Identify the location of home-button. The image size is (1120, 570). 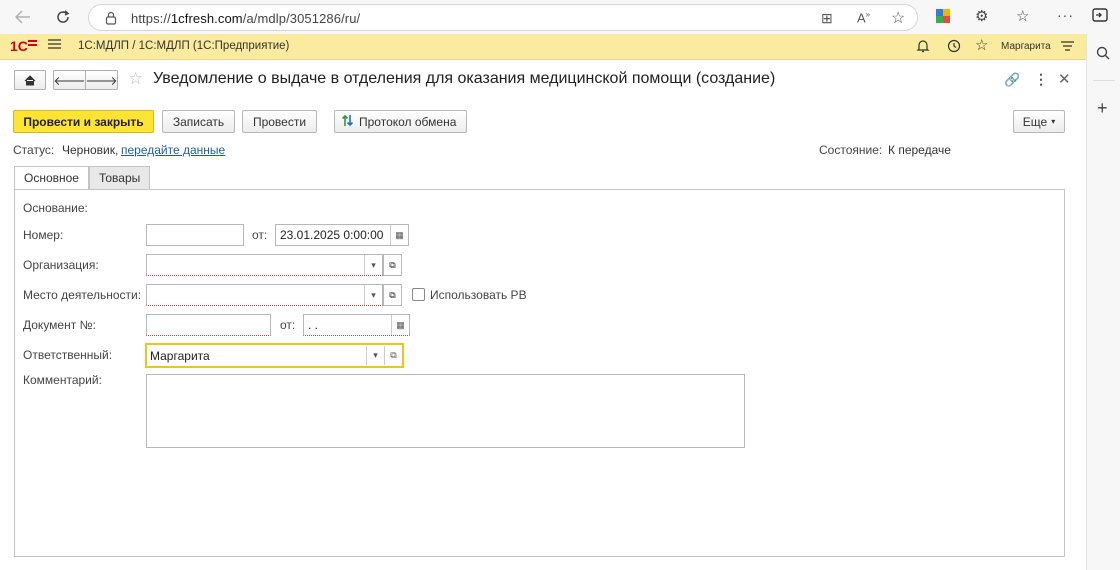
(30, 80).